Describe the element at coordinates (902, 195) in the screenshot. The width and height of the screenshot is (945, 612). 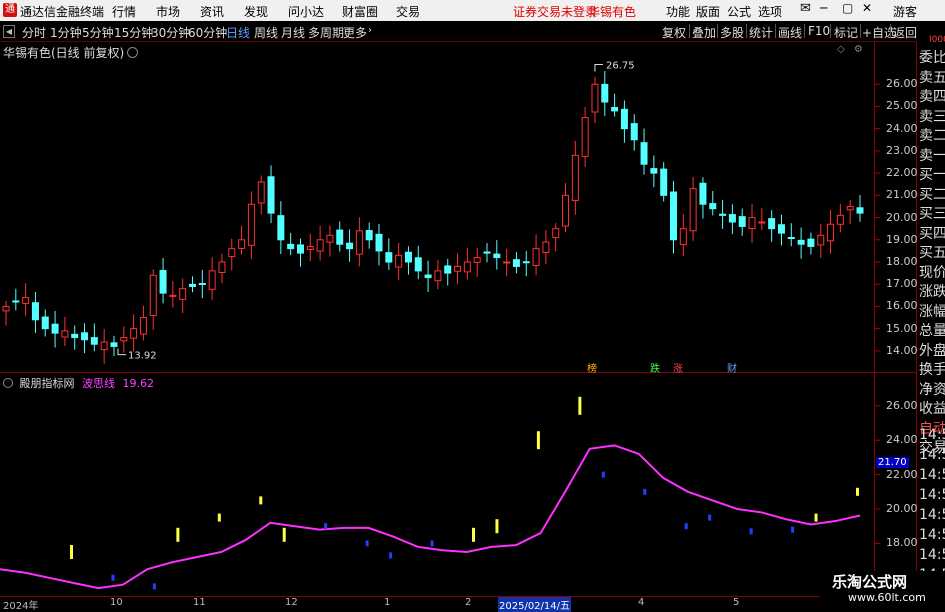
I see `y-tick-label: 21.00` at that location.